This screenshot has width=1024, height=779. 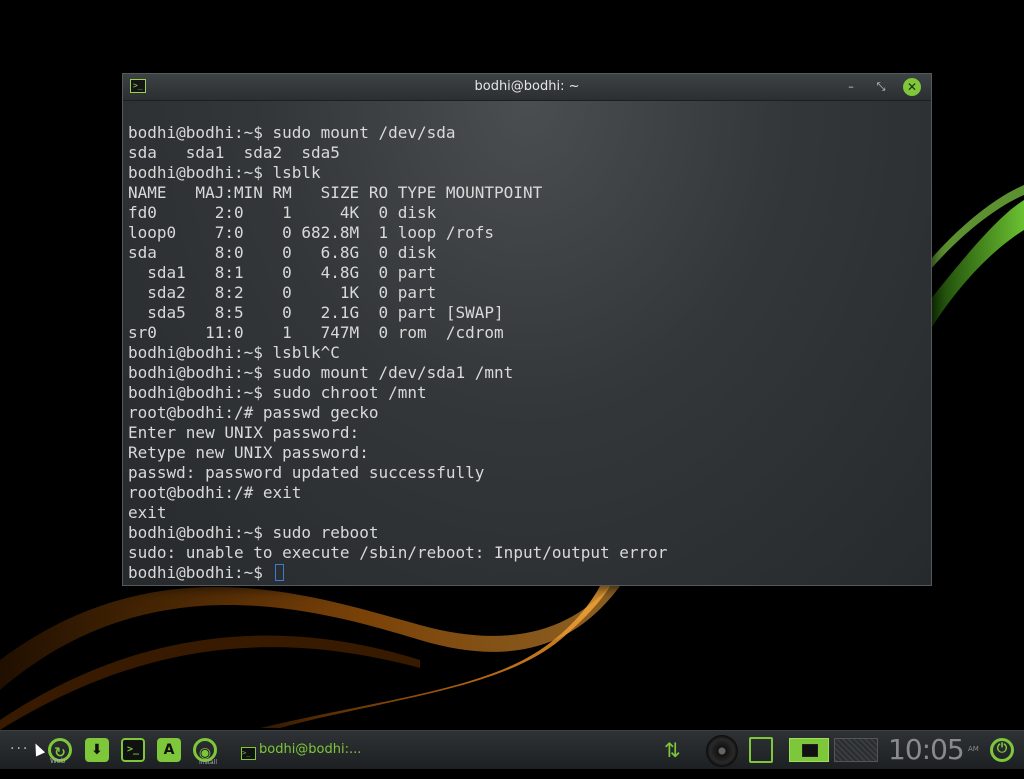 I want to click on terminal-line: fd0 2:0 1 4K 0 disk, so click(x=282, y=212).